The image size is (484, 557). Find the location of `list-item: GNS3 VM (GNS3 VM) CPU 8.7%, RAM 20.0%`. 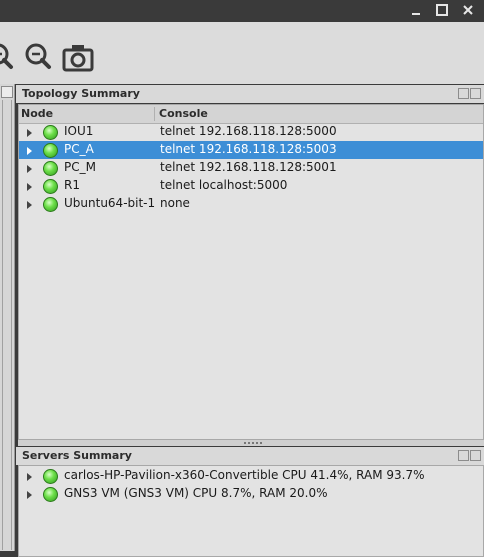

list-item: GNS3 VM (GNS3 VM) CPU 8.7%, RAM 20.0% is located at coordinates (251, 494).